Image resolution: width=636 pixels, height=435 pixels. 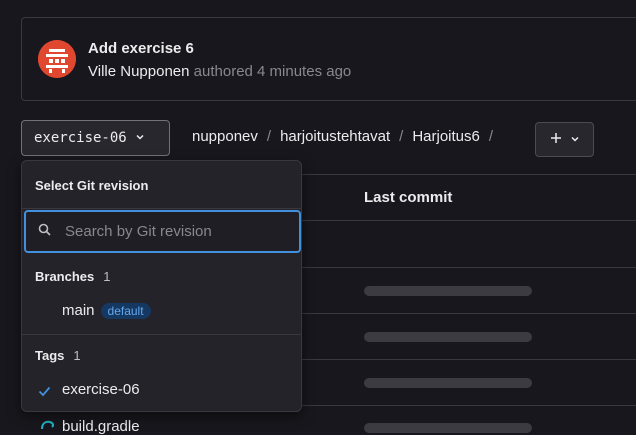 What do you see at coordinates (446, 136) in the screenshot?
I see `breadcrumb-item-folder: Harjoitus6` at bounding box center [446, 136].